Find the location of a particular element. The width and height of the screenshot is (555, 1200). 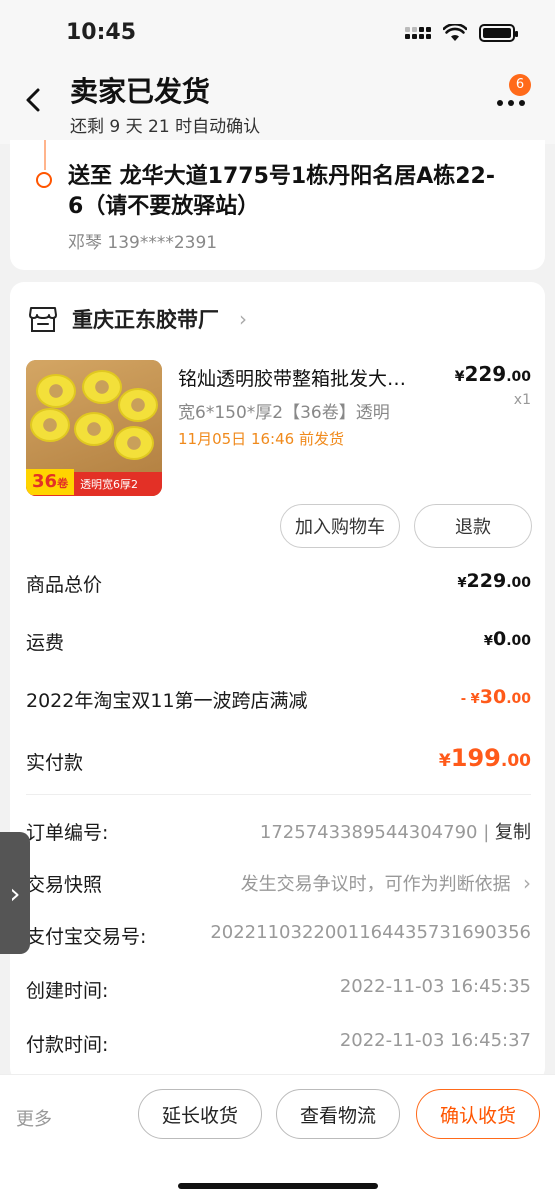

alipay-row: 支付宝交易号: 2022110322001164435731690356 is located at coordinates (278, 937).